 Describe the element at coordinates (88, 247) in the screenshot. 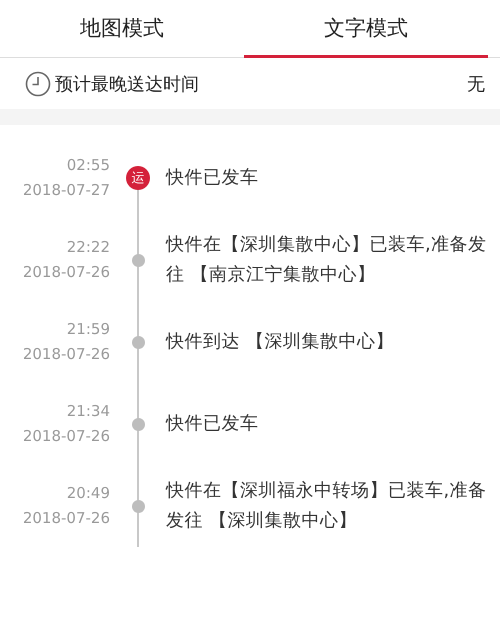

I see `event-time: 22:22` at that location.